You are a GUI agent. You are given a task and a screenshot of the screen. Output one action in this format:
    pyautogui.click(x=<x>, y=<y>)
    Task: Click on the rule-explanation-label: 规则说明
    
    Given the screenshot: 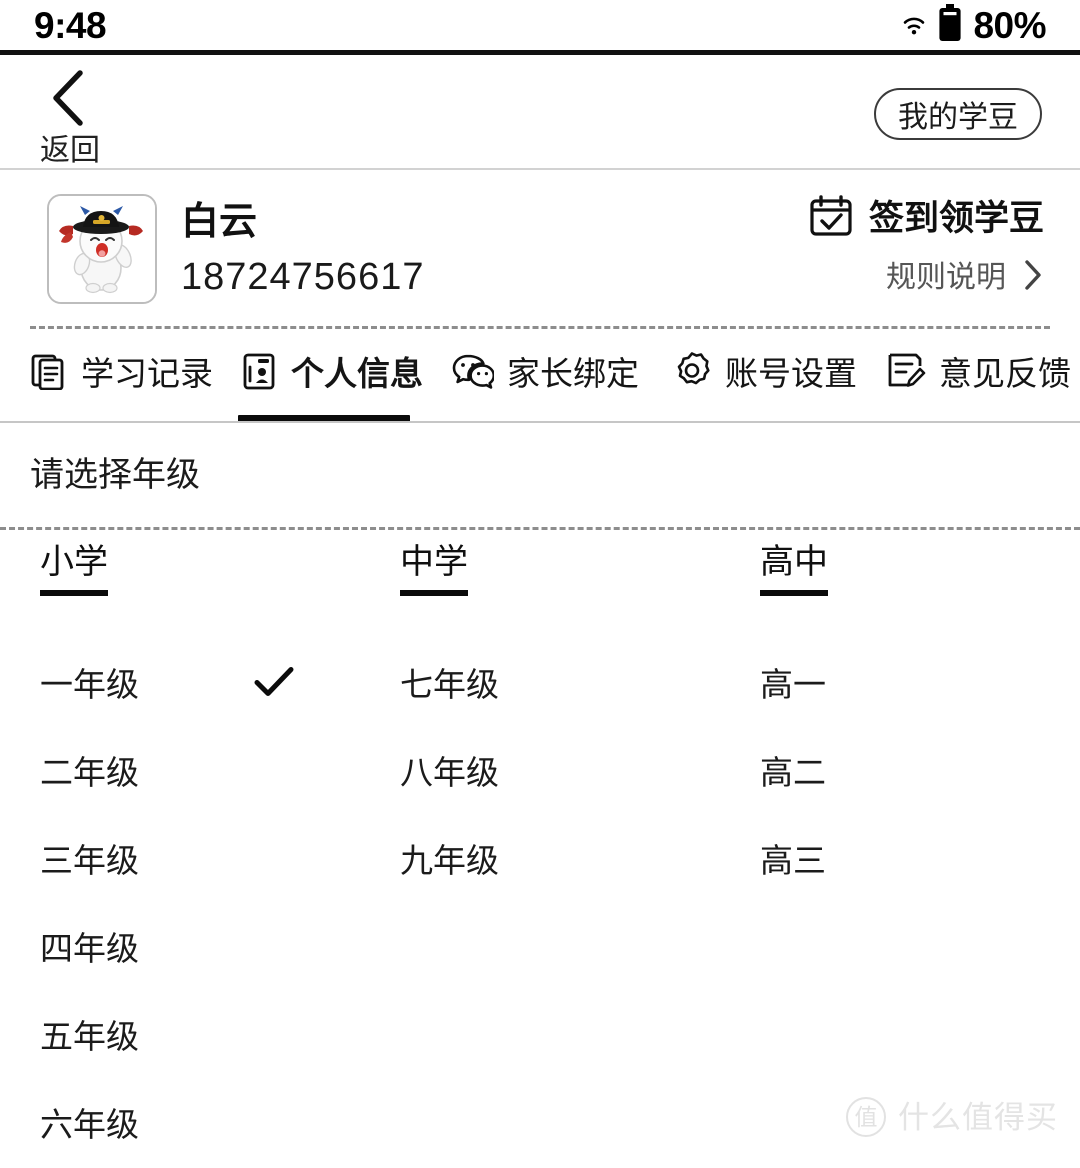 What is the action you would take?
    pyautogui.click(x=946, y=277)
    